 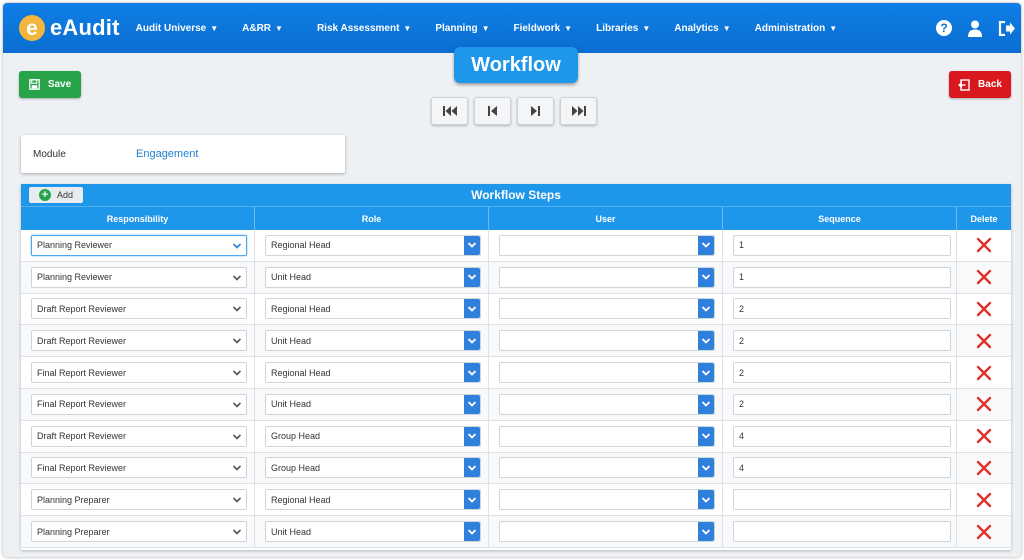 I want to click on menu-administration: Administration ▼, so click(x=796, y=28).